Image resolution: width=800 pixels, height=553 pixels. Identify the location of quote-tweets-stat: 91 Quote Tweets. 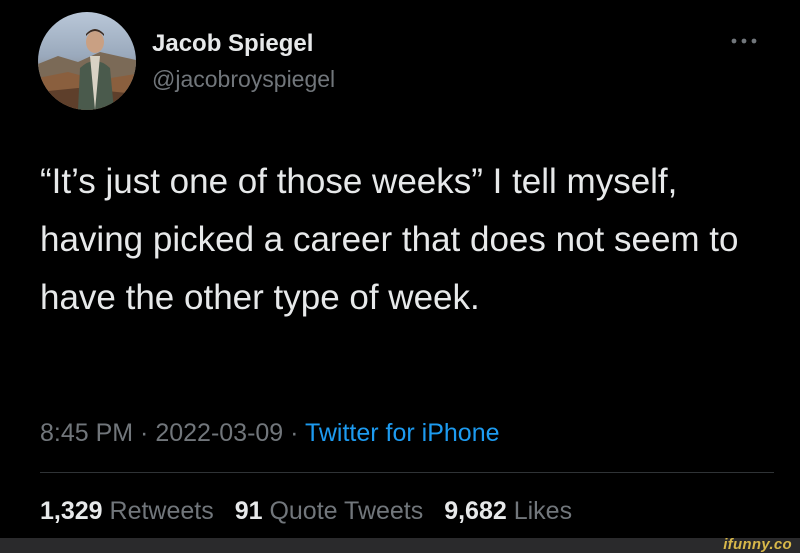
(329, 511).